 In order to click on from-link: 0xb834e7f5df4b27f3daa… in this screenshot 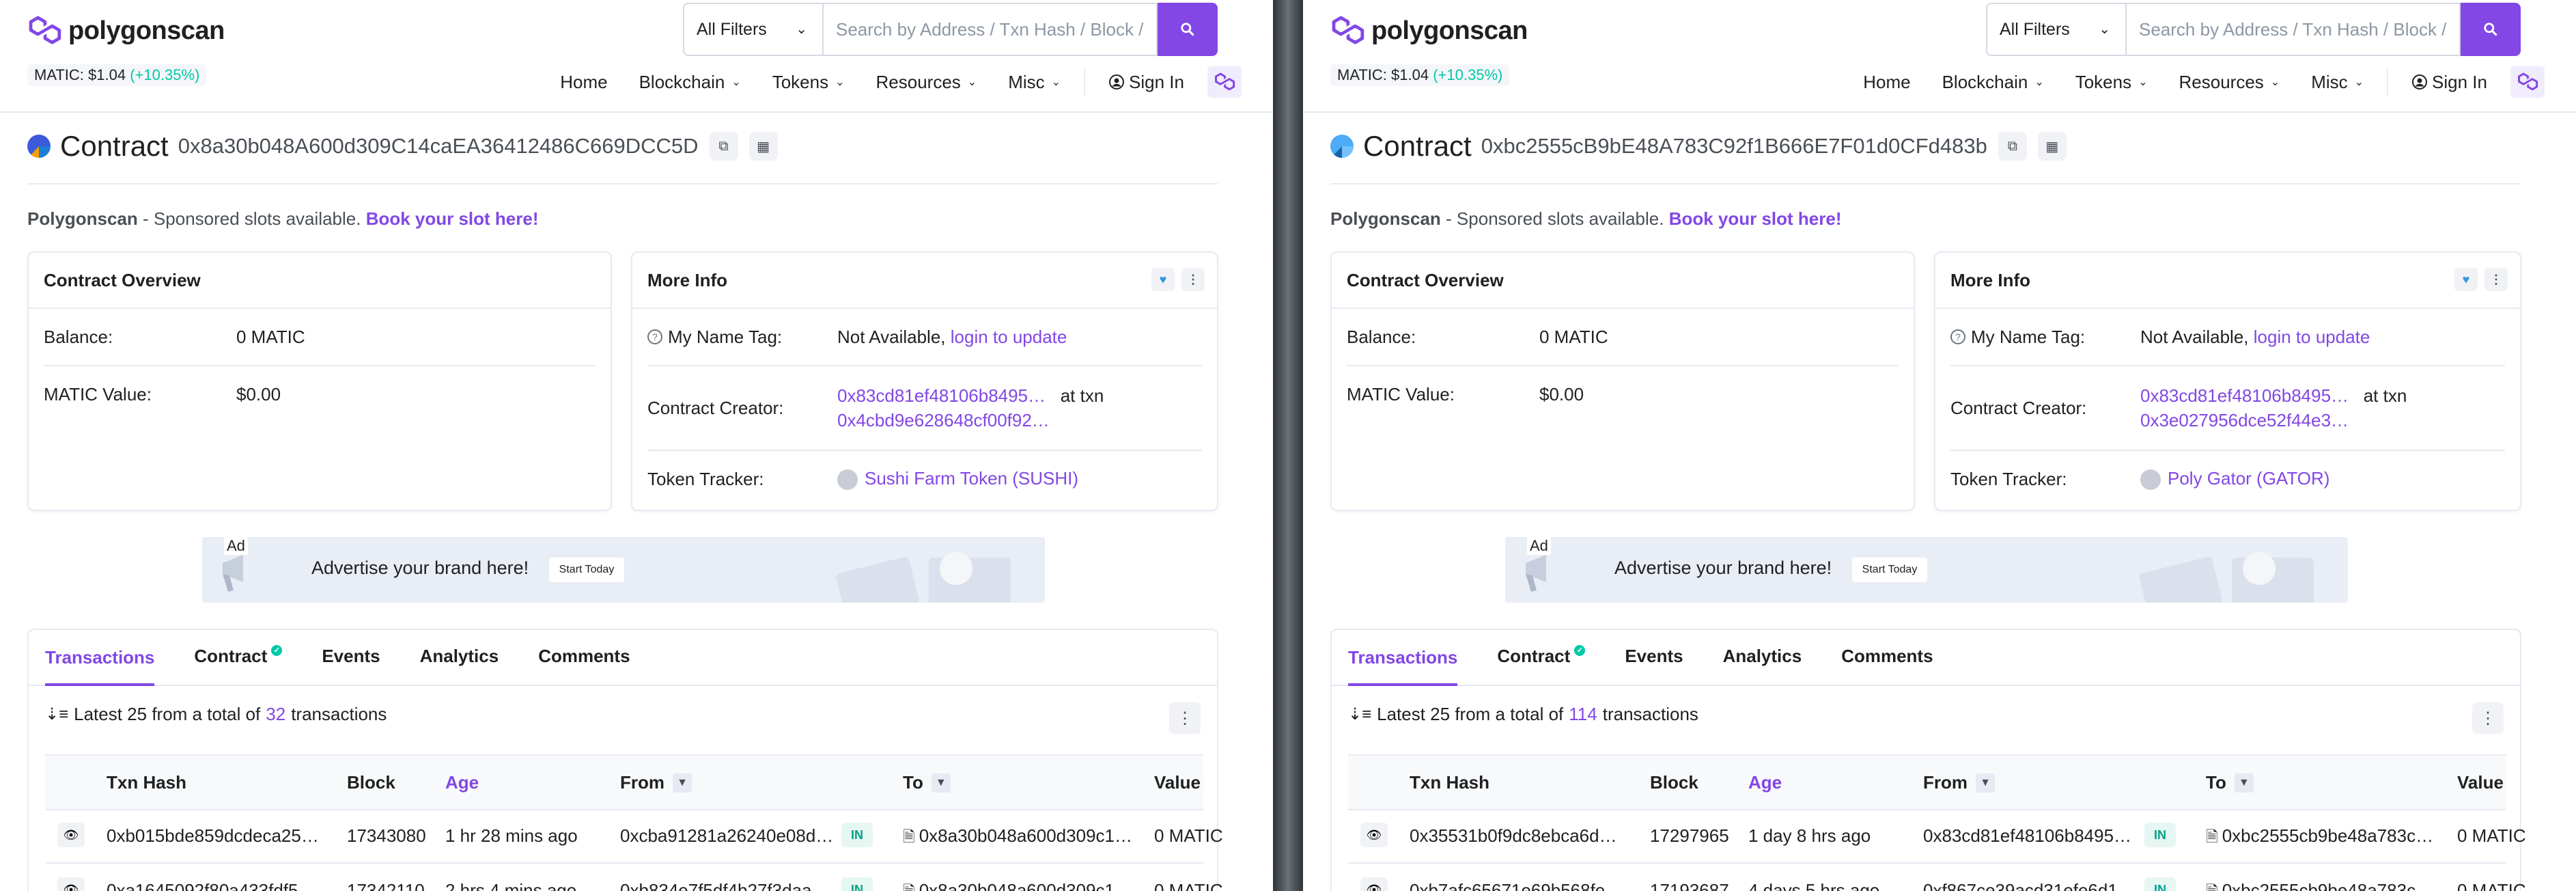, I will do `click(725, 885)`.